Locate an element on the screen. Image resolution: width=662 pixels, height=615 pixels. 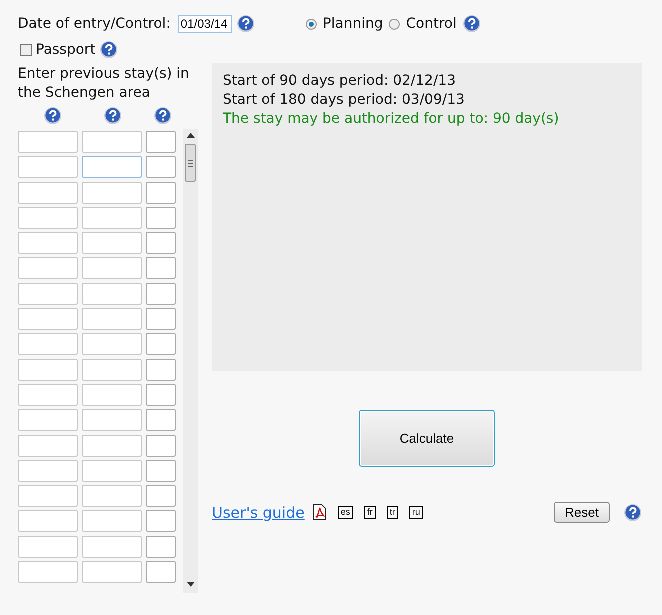
result-text: The stay may be authorized for up to: 90 day(s) is located at coordinates (391, 119).